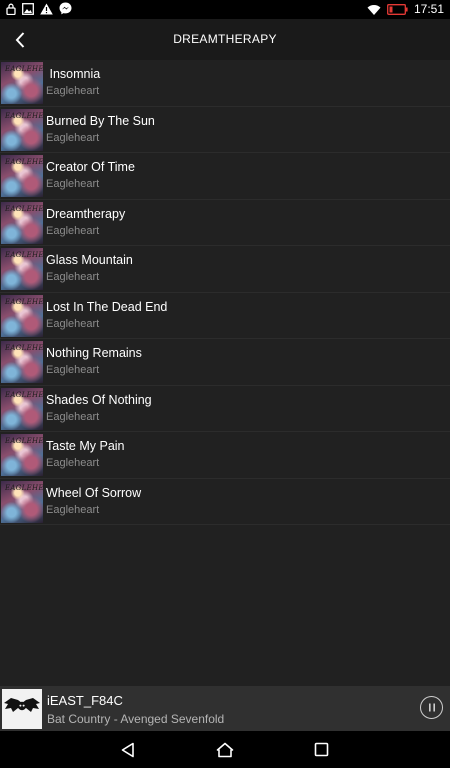  What do you see at coordinates (65, 8) in the screenshot?
I see `messenger-icon` at bounding box center [65, 8].